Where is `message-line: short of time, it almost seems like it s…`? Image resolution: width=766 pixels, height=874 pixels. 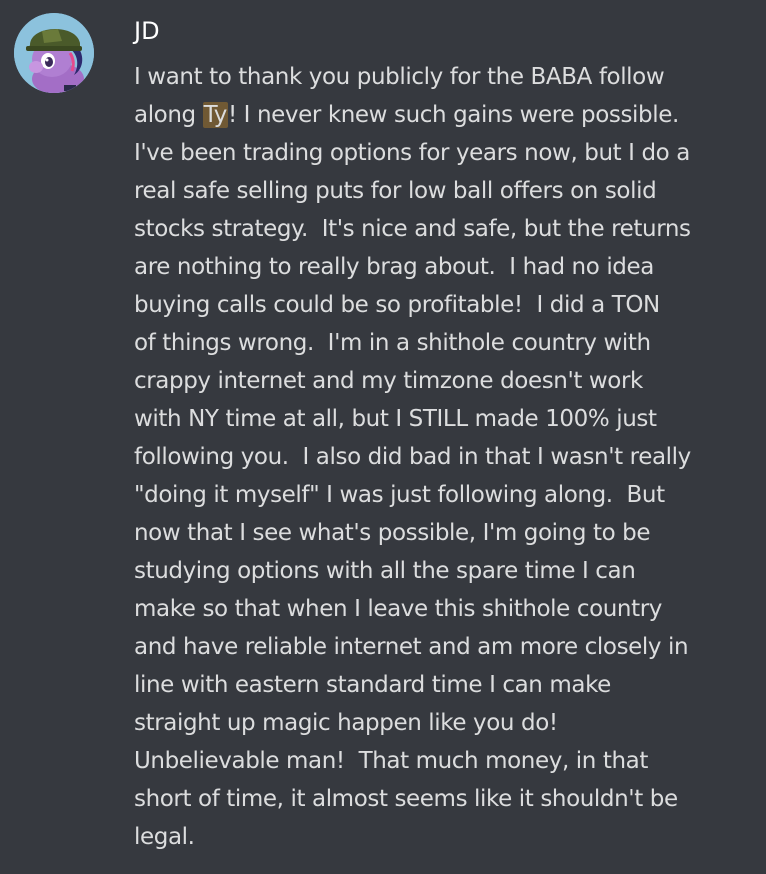 message-line: short of time, it almost seems like it s… is located at coordinates (406, 799).